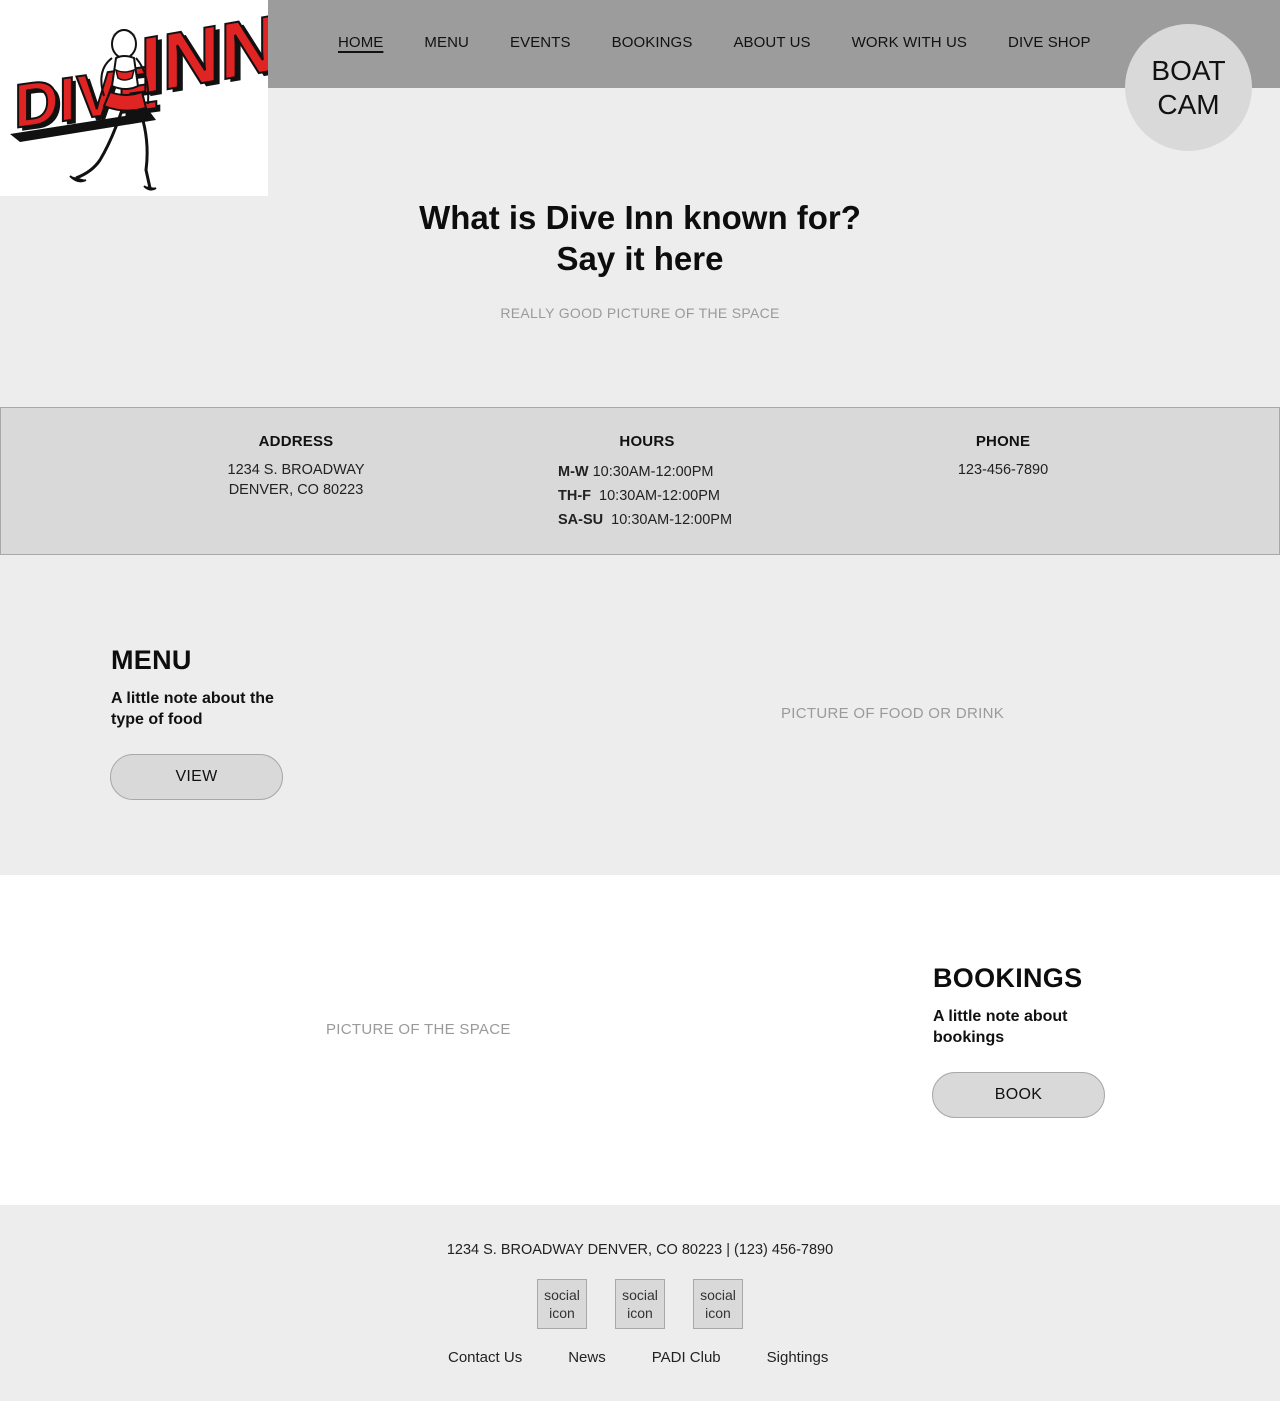 The height and width of the screenshot is (1401, 1280). What do you see at coordinates (139, 95) in the screenshot?
I see `dive-inn-logo-graphic: DIVE DIVE INN INN` at bounding box center [139, 95].